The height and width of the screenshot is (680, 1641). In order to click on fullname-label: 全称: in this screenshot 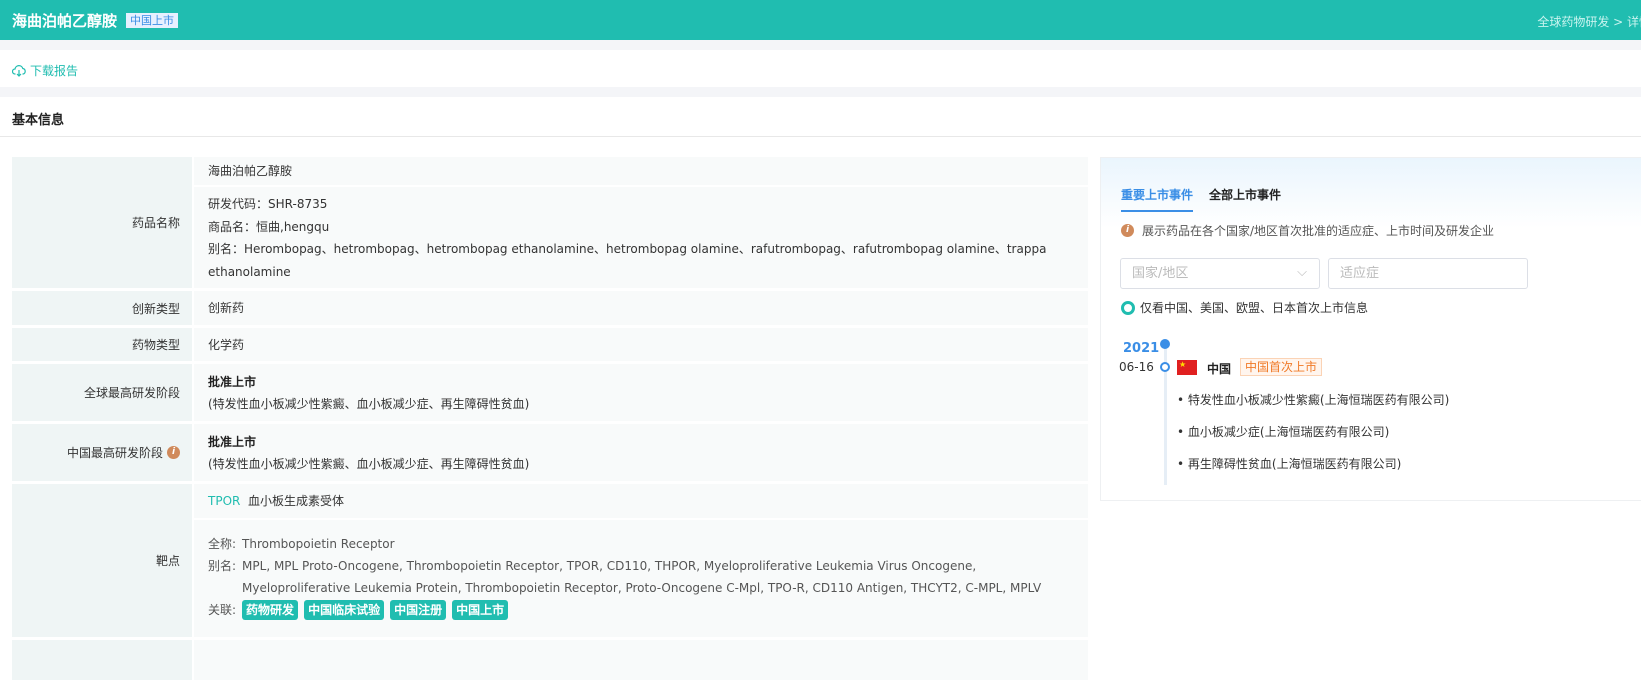, I will do `click(222, 544)`.